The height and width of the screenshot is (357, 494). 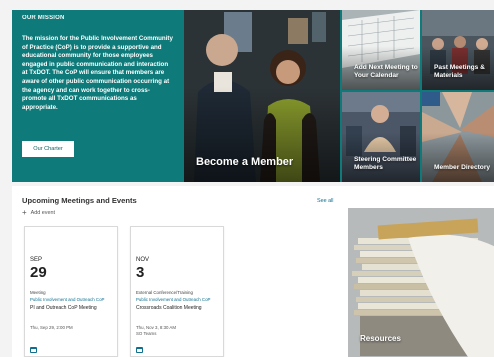 I want to click on event-day: 3, so click(x=140, y=272).